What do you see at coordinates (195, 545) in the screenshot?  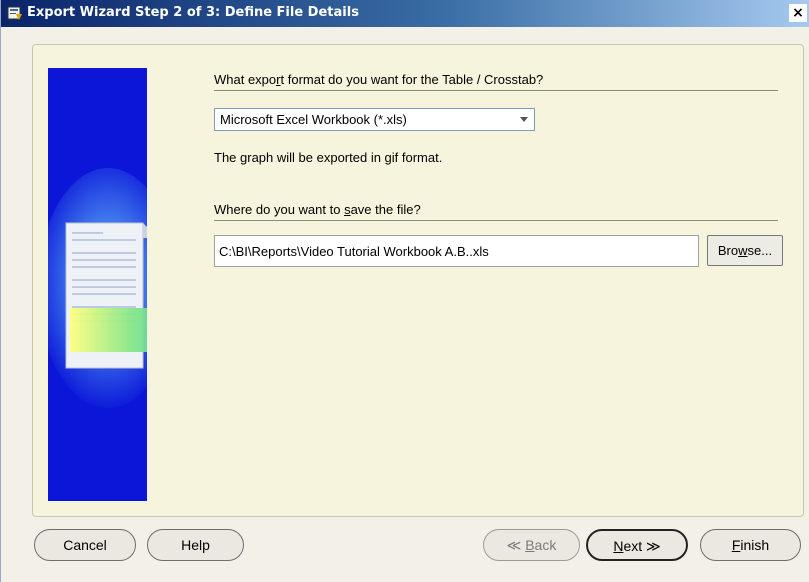 I see `help-button: Help` at bounding box center [195, 545].